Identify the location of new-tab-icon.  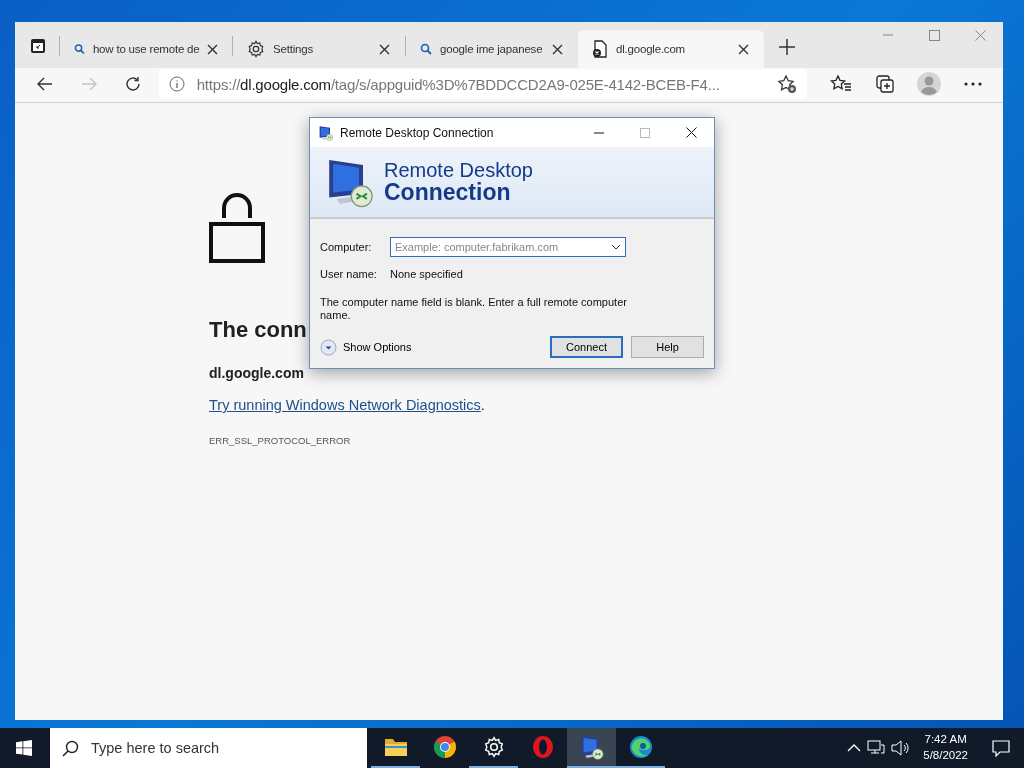
(787, 47).